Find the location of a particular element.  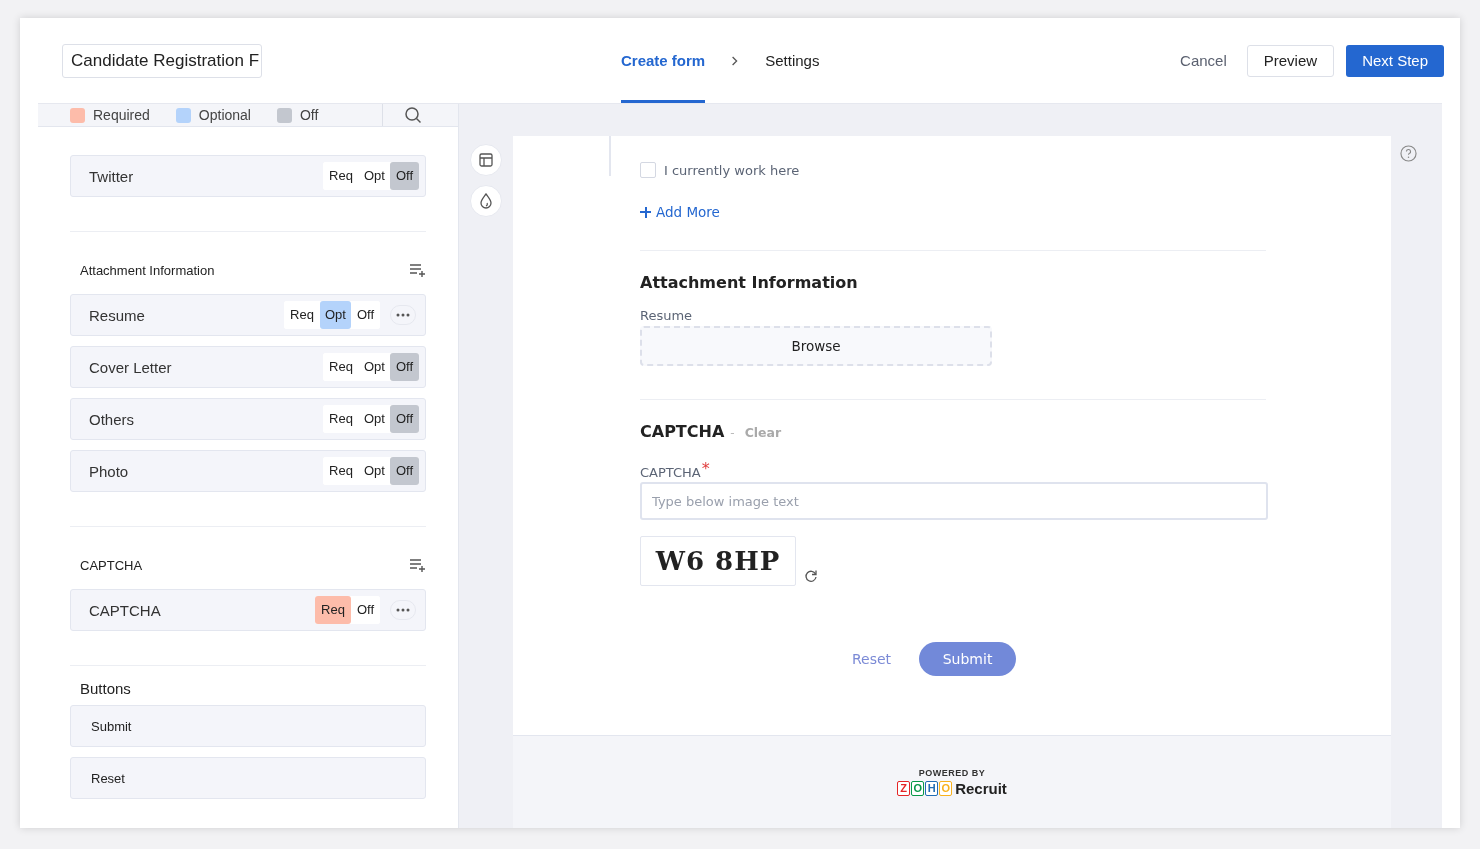

field-label: Photo is located at coordinates (109, 471).